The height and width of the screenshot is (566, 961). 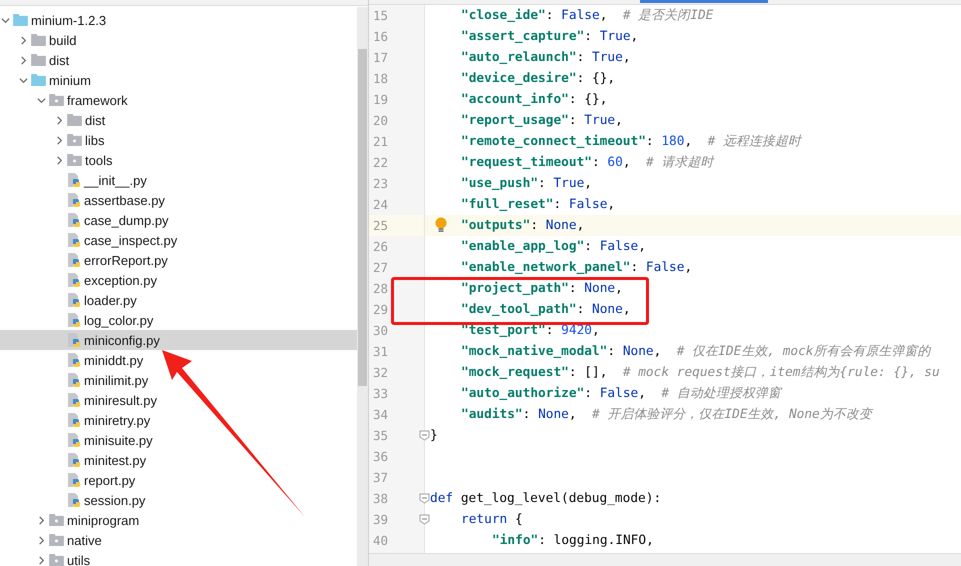 What do you see at coordinates (441, 225) in the screenshot?
I see `lightbulb-icon` at bounding box center [441, 225].